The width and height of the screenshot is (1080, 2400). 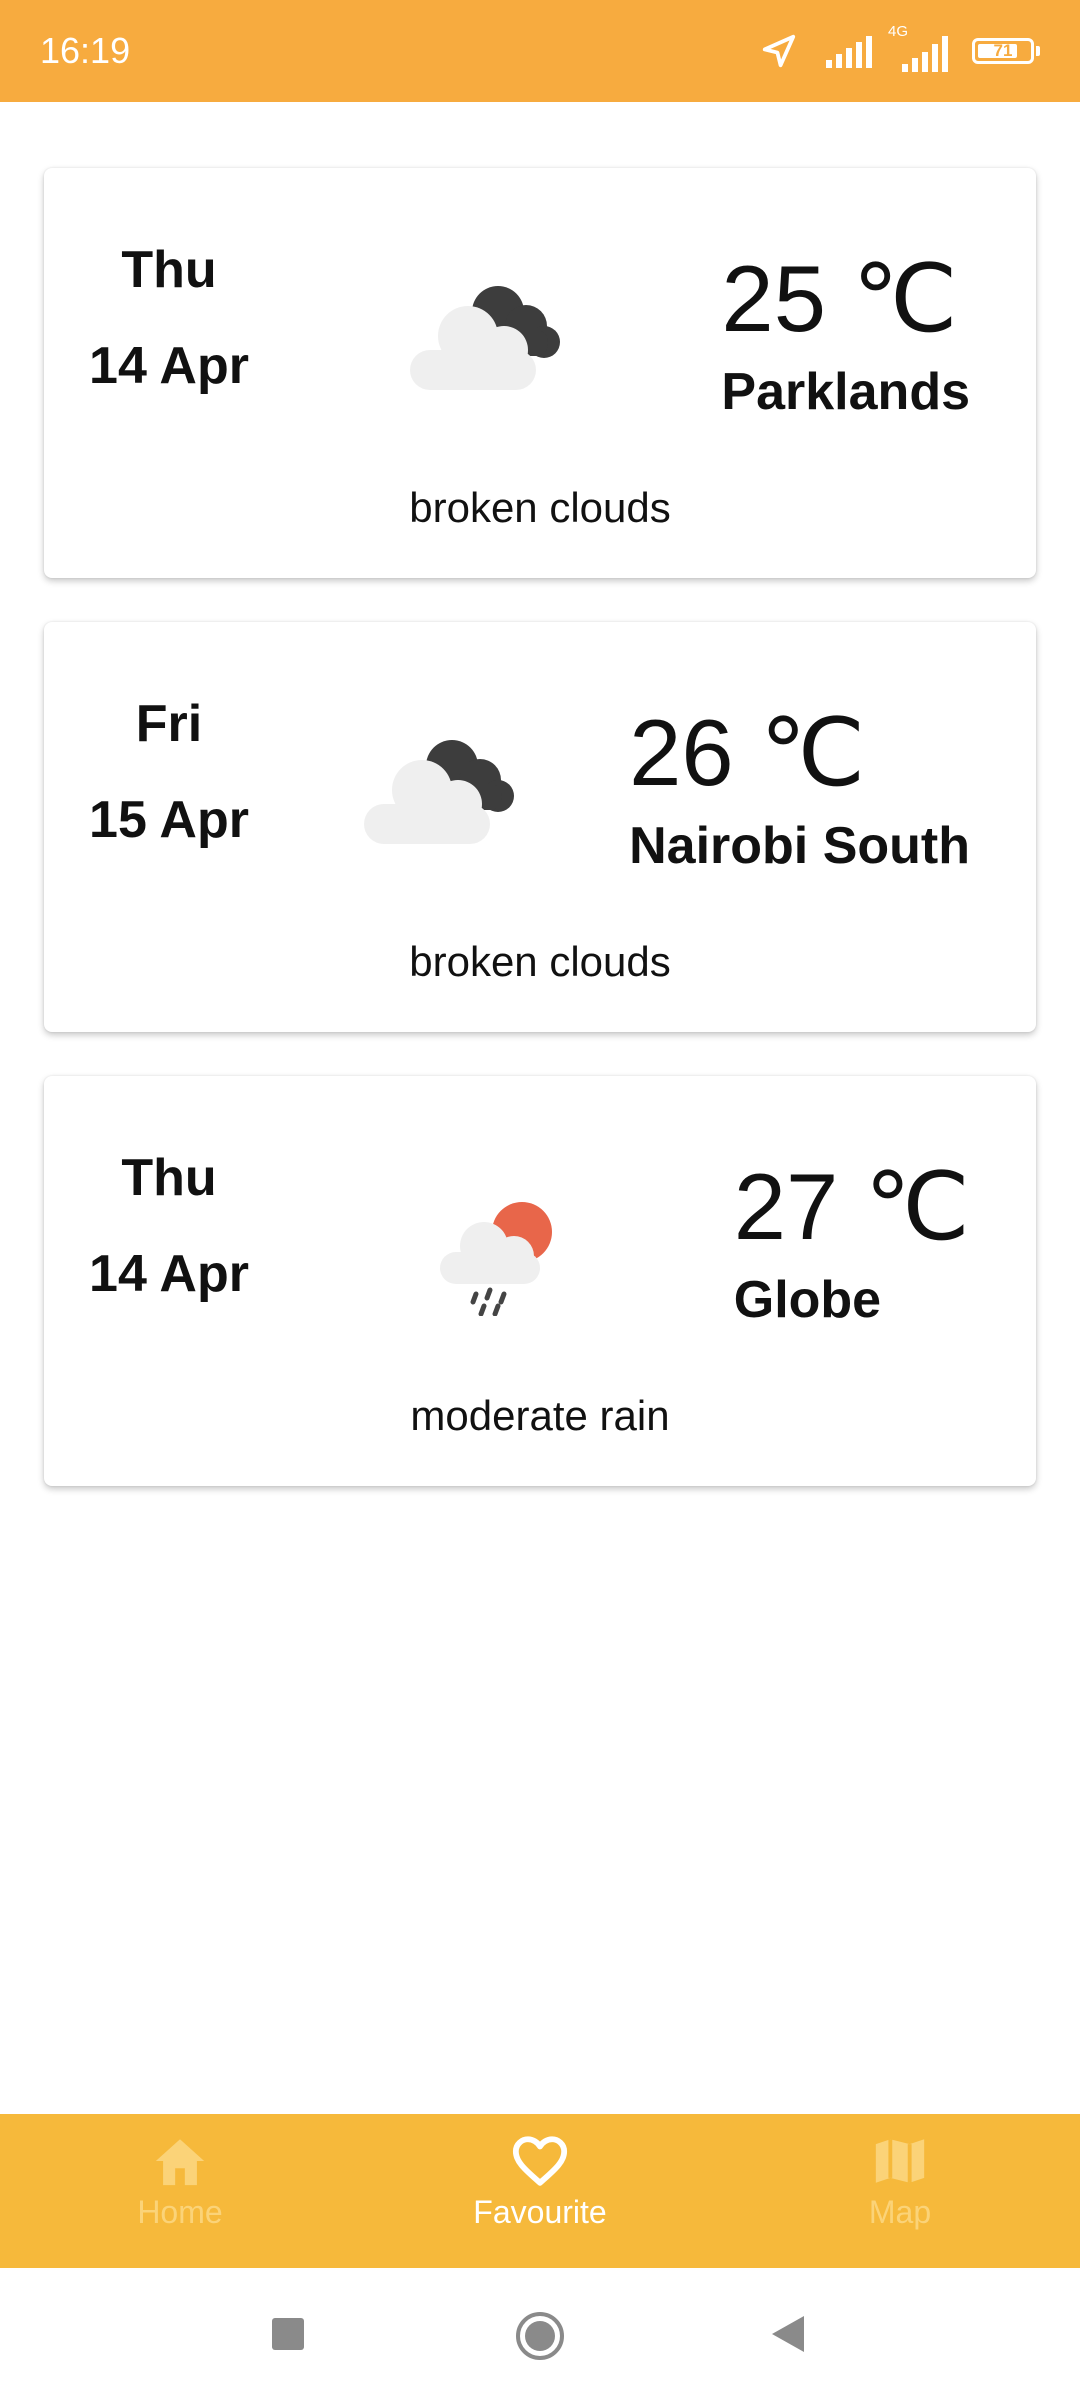 I want to click on card-right-block: 25 ℃ Parklands, so click(x=845, y=333).